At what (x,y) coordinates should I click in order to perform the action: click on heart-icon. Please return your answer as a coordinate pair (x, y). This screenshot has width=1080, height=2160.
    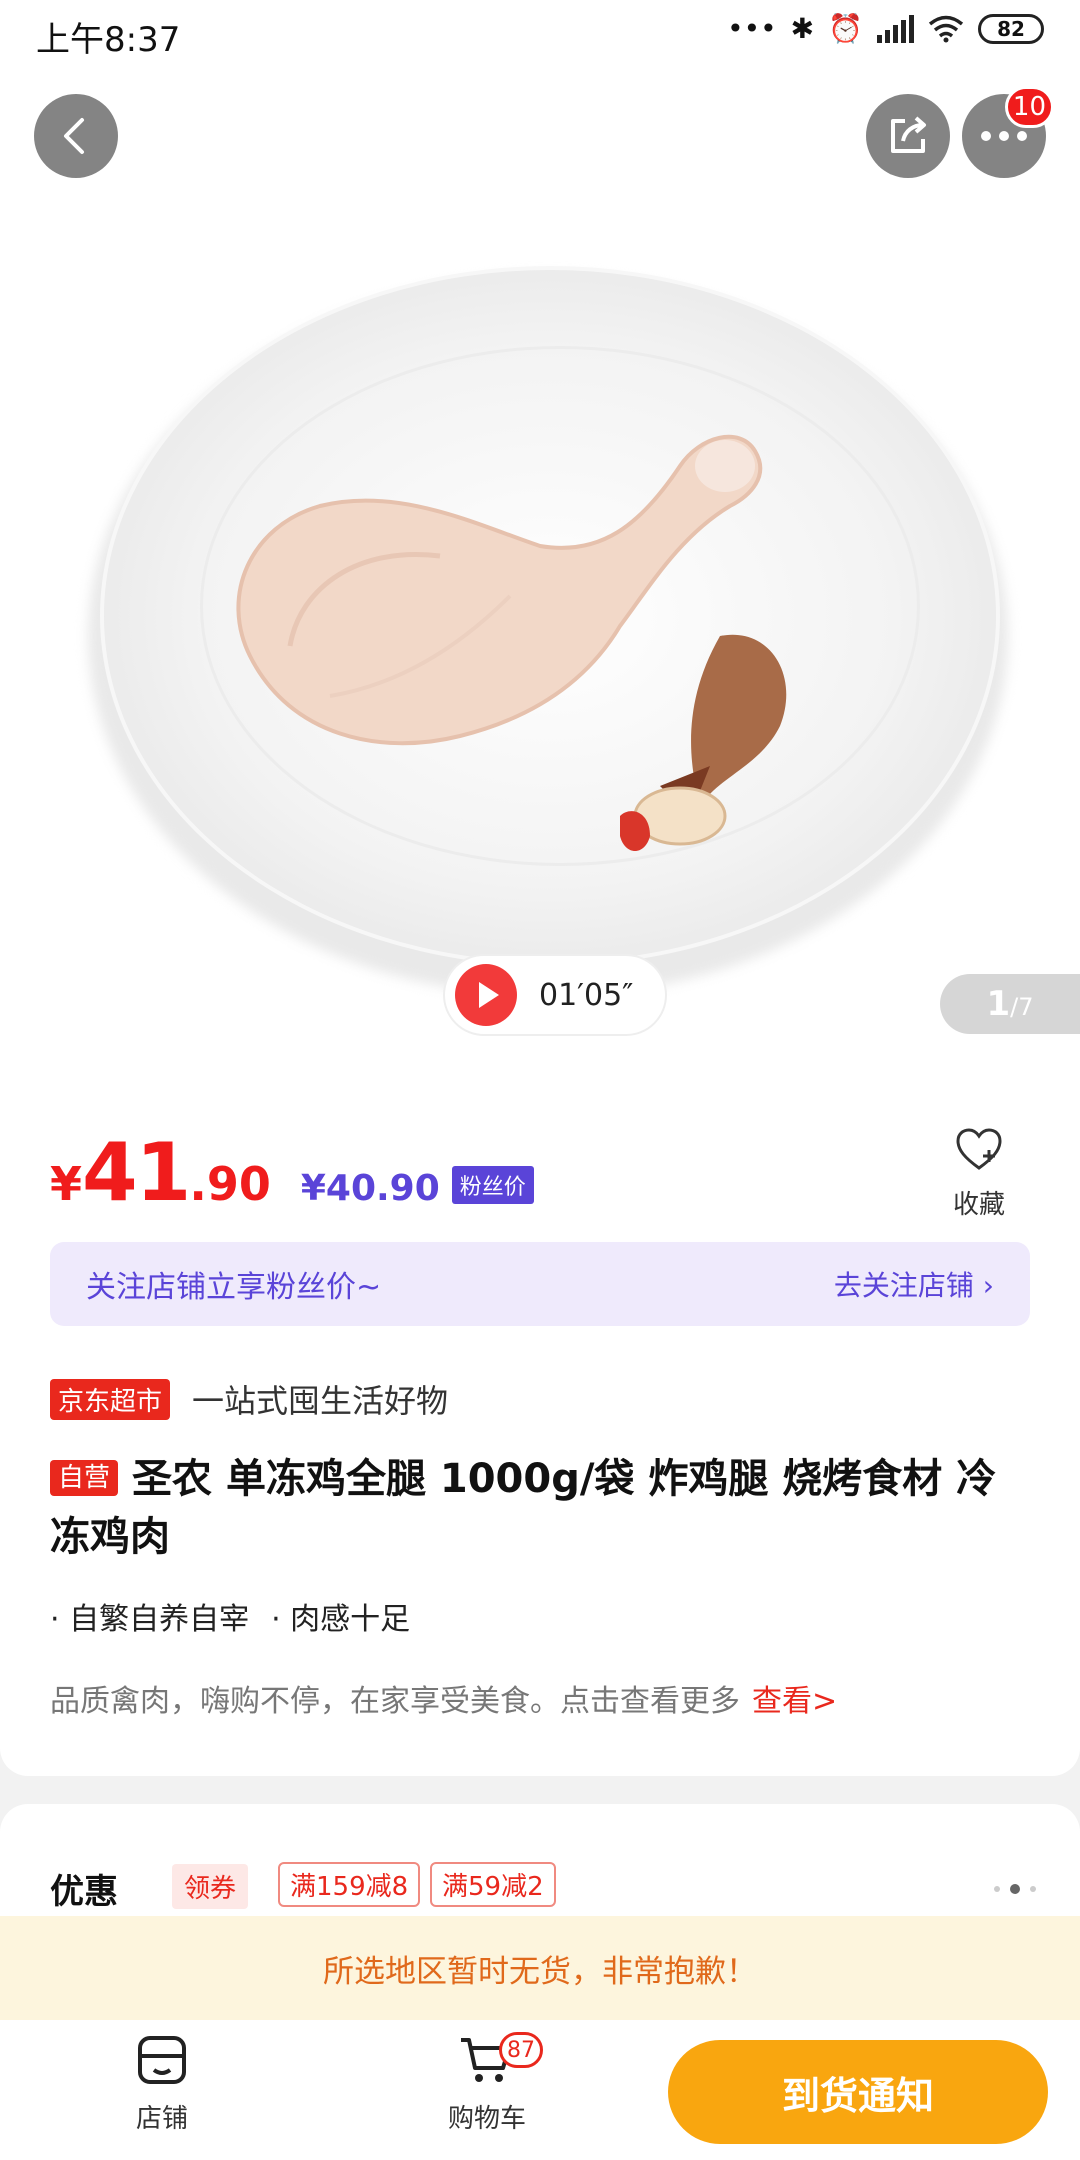
    Looking at the image, I should click on (979, 1149).